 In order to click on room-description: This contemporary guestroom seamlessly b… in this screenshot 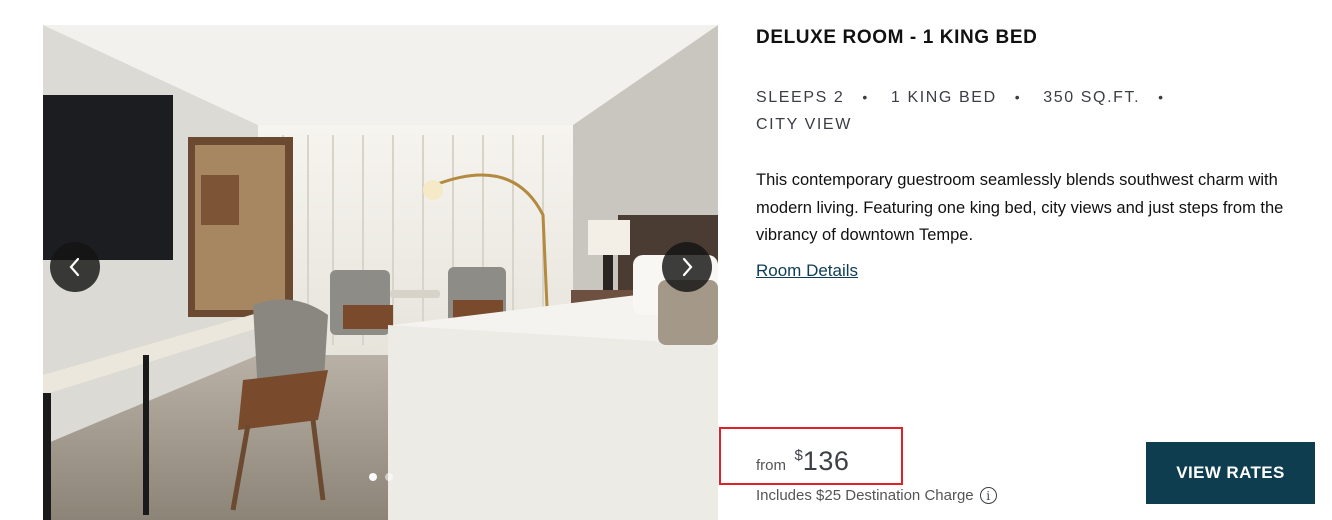, I will do `click(1020, 207)`.